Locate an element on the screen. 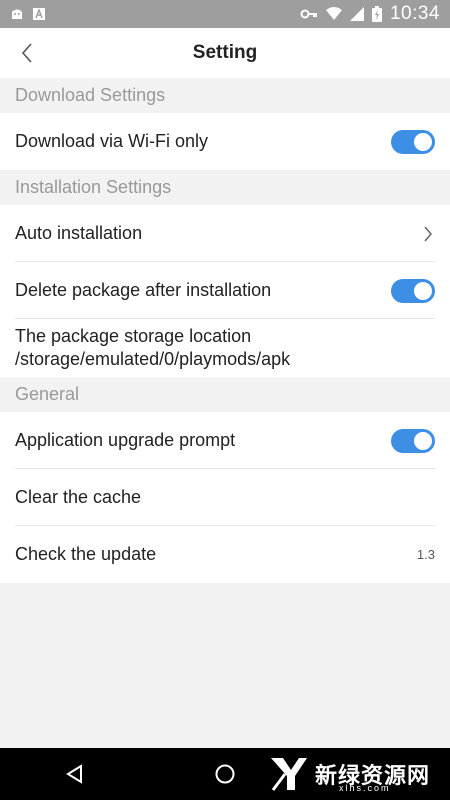 This screenshot has width=450, height=800. setting-row-wifi-only: Download via Wi-Fi only is located at coordinates (225, 141).